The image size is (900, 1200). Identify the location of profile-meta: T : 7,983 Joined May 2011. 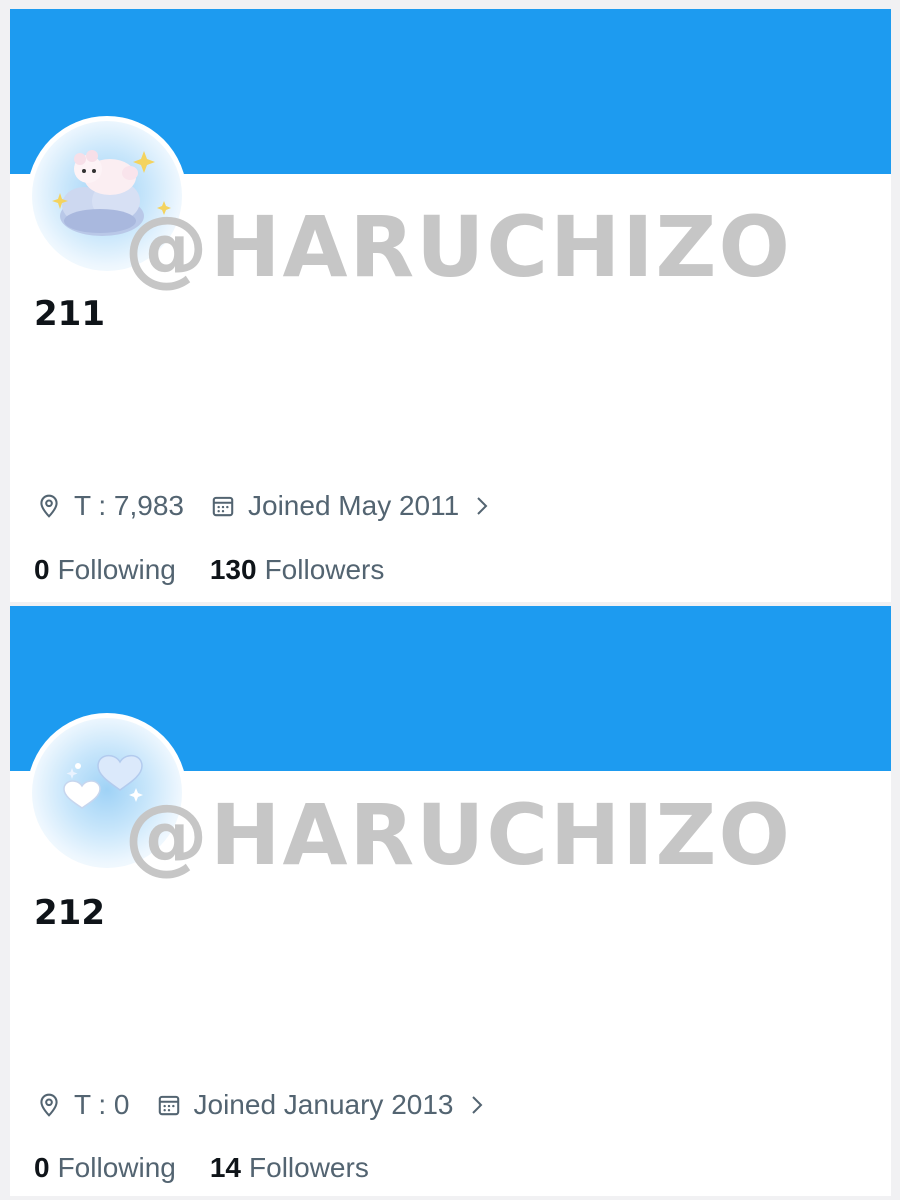
(263, 506).